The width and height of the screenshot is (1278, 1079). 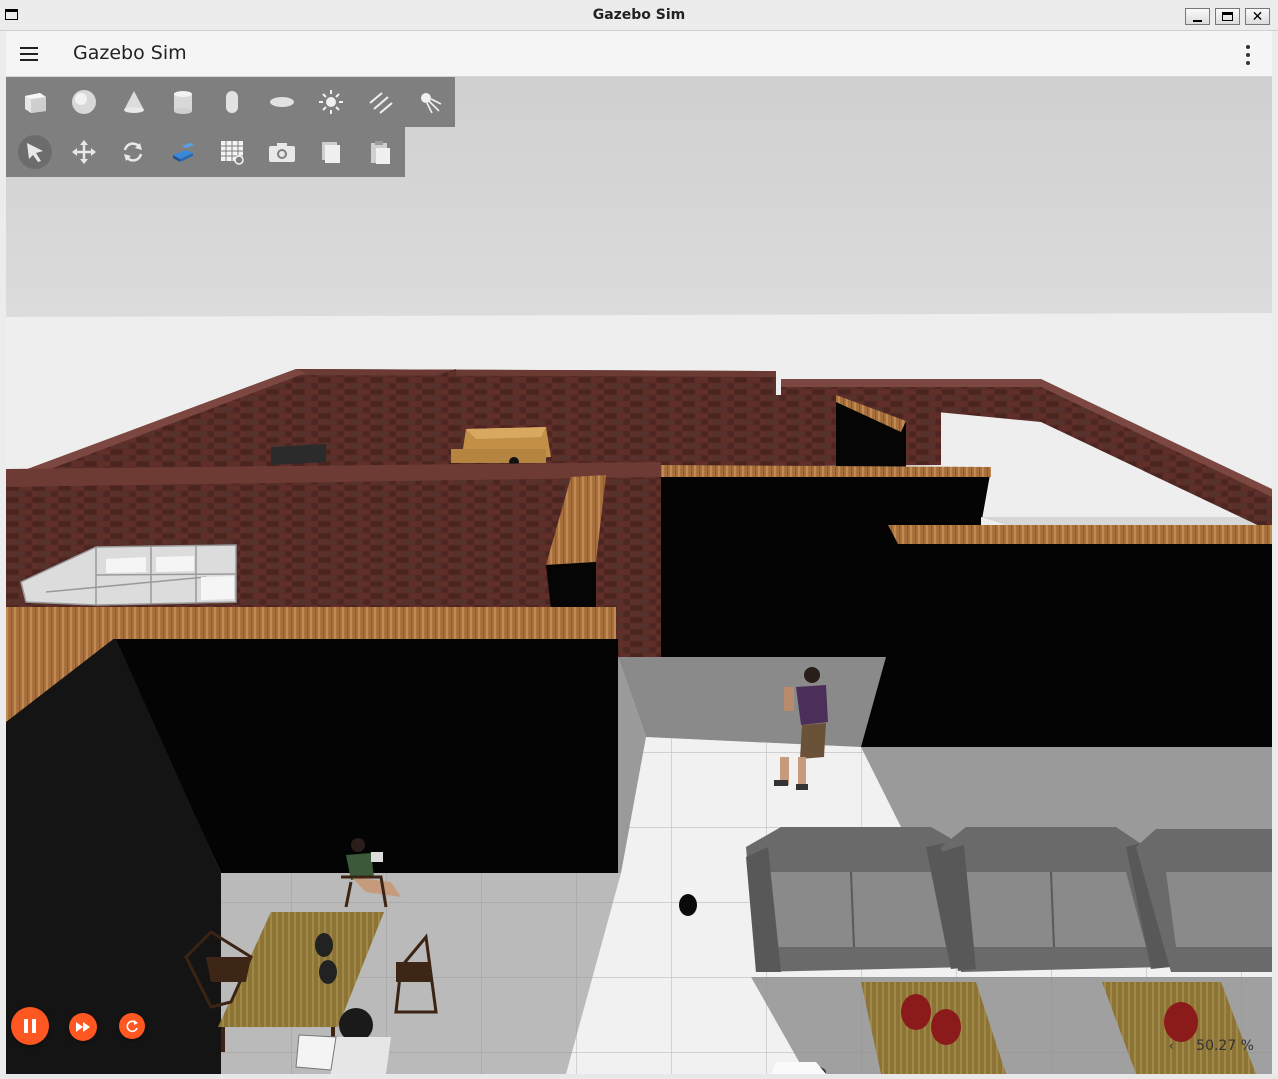 I want to click on transform-control-button, so click(x=182, y=152).